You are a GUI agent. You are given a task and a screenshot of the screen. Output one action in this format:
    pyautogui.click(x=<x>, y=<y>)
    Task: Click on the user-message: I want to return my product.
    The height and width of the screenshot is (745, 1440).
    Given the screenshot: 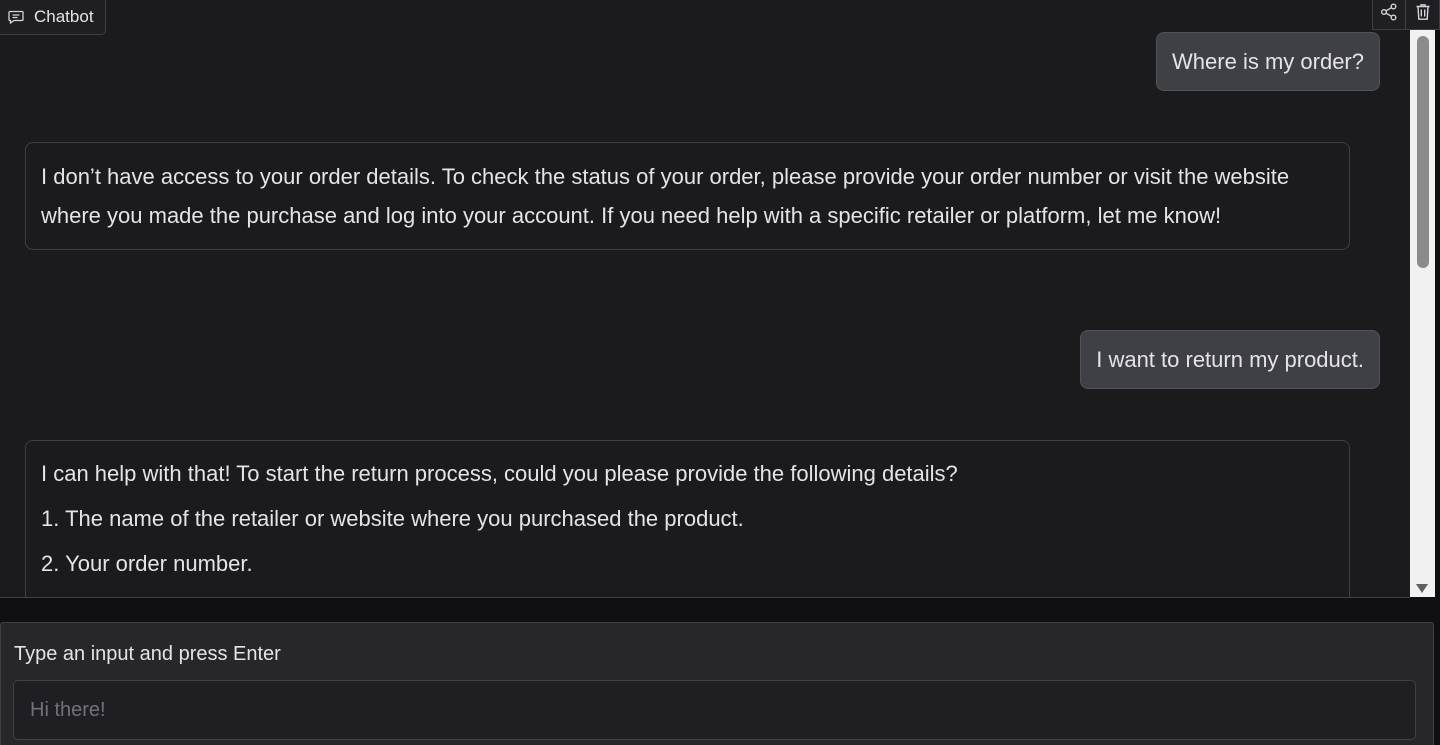 What is the action you would take?
    pyautogui.click(x=1230, y=359)
    